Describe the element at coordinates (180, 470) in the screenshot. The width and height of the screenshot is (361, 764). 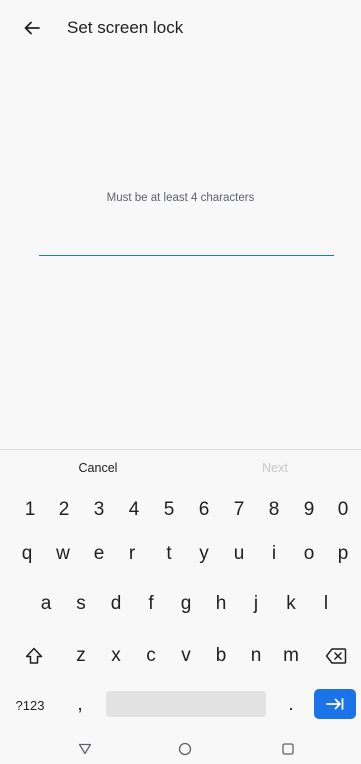
I see `action-row: Cancel Next` at that location.